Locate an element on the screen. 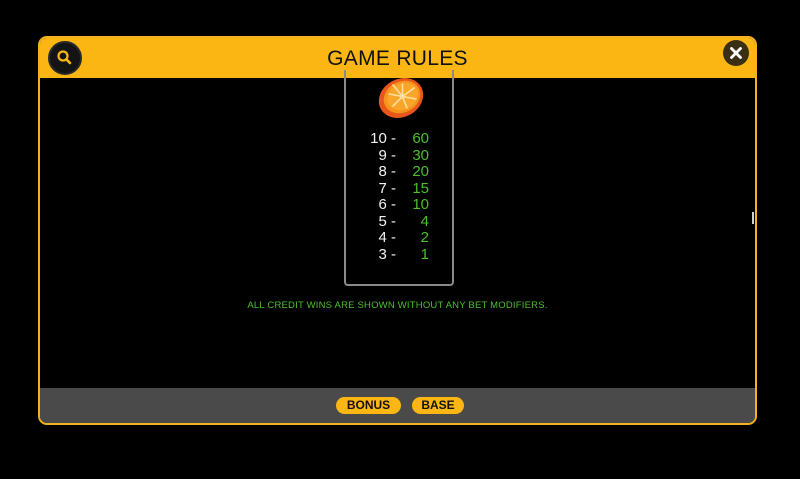 The height and width of the screenshot is (479, 800). scrollbar-thumb is located at coordinates (753, 218).